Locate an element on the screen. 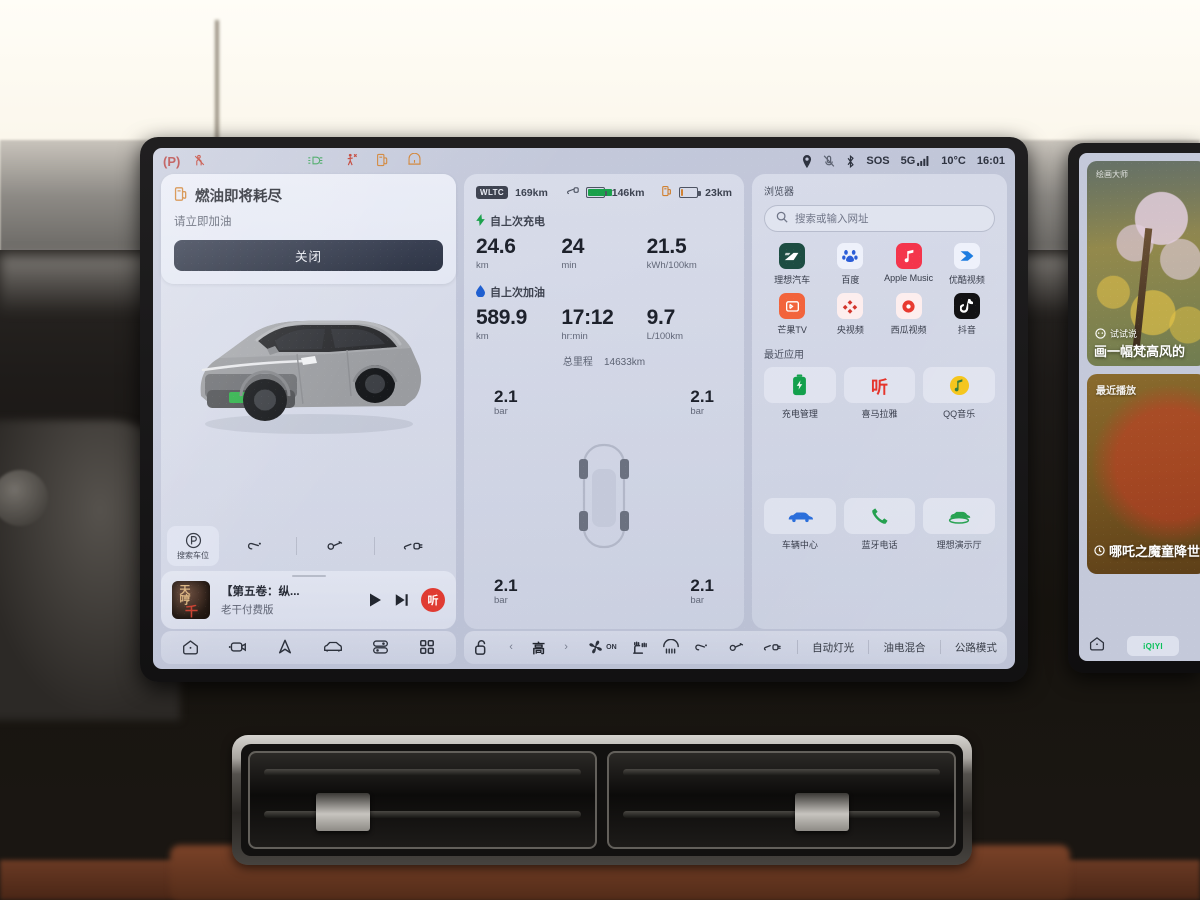  bookmark-apple-music: Apple Music is located at coordinates (909, 264).